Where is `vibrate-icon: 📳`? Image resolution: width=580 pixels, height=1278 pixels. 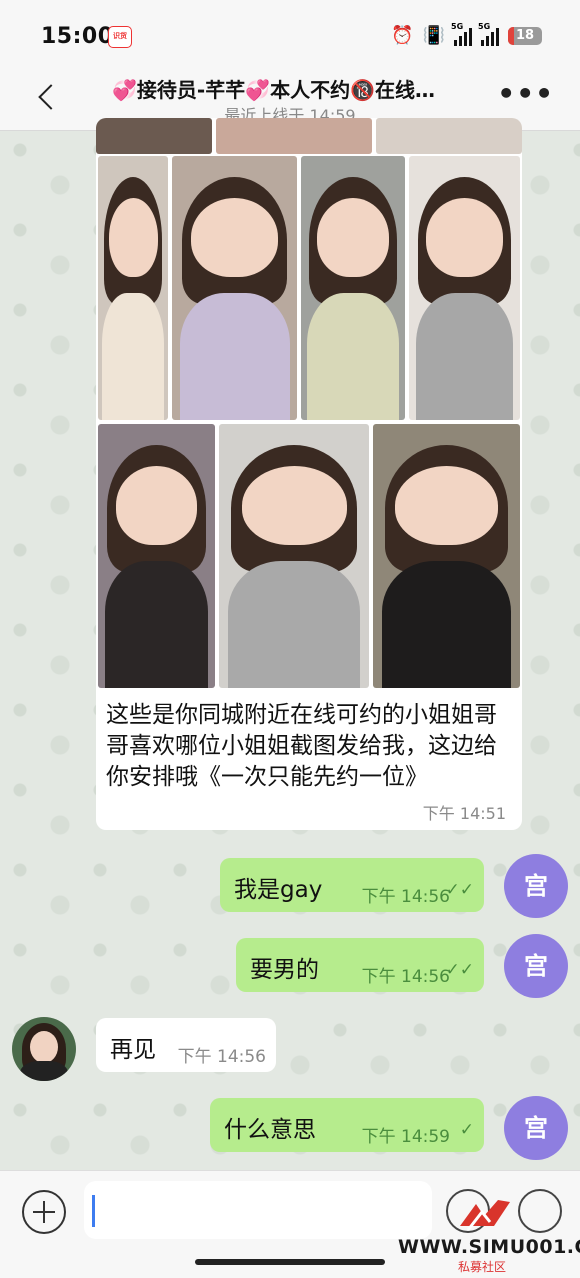
vibrate-icon: 📳 is located at coordinates (433, 35).